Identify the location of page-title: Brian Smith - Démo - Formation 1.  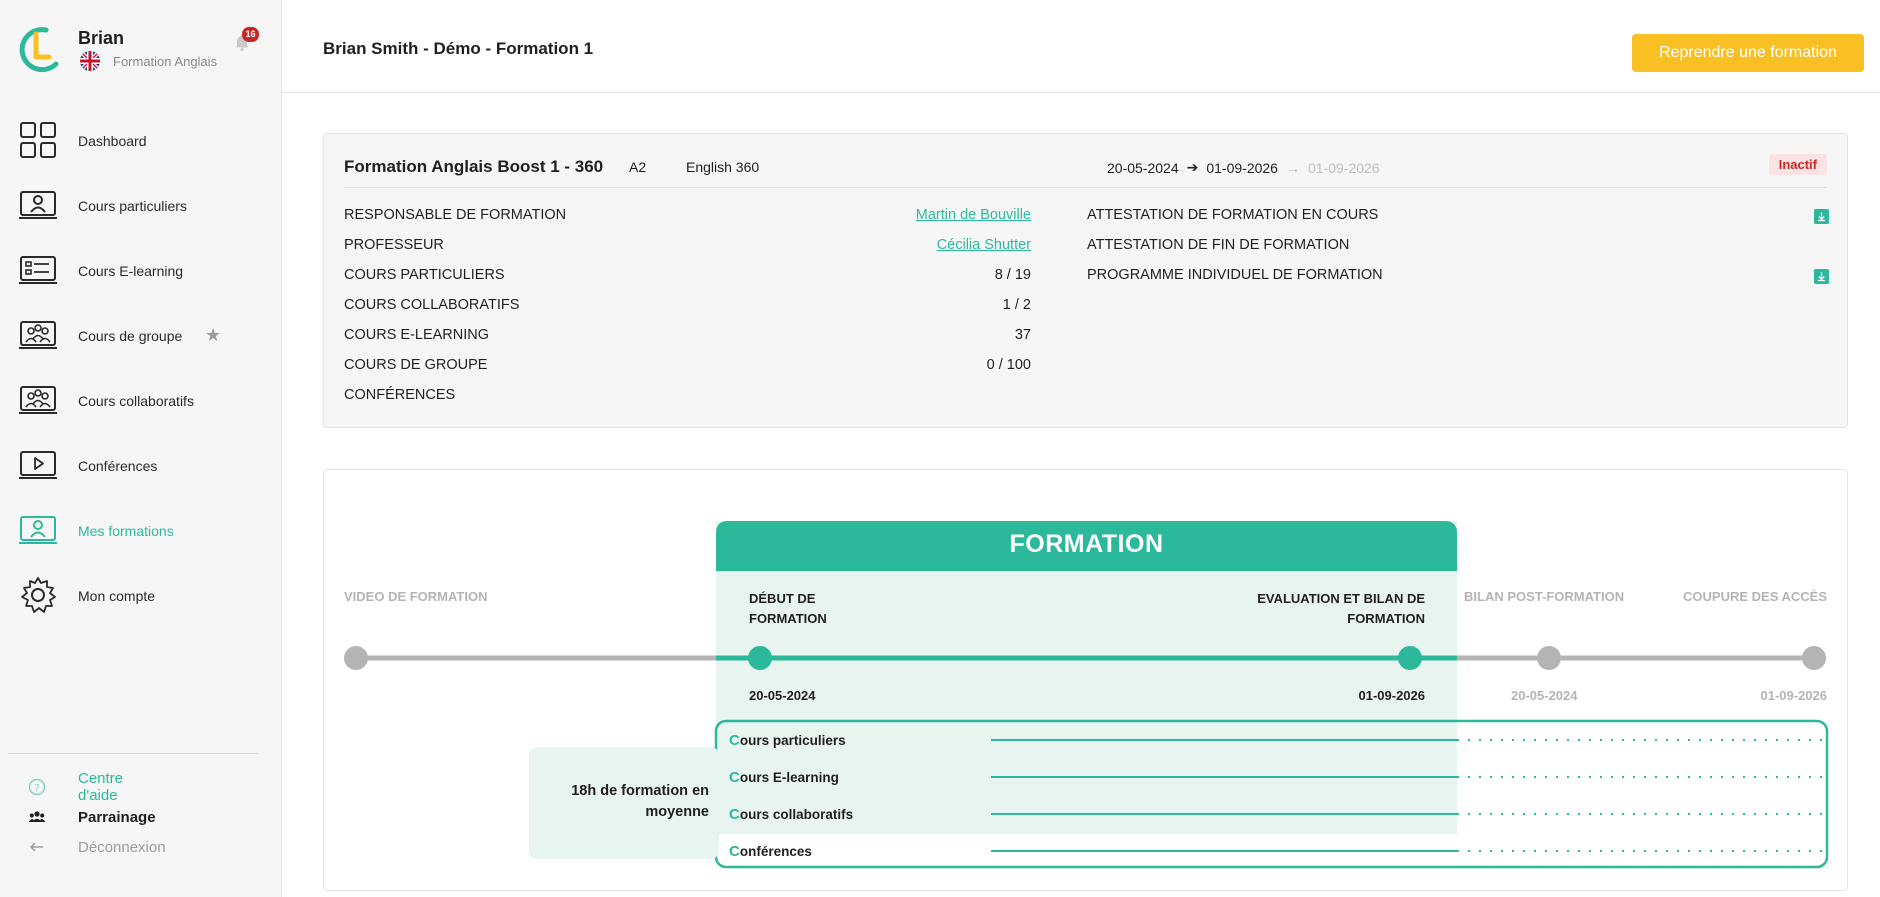
(458, 48).